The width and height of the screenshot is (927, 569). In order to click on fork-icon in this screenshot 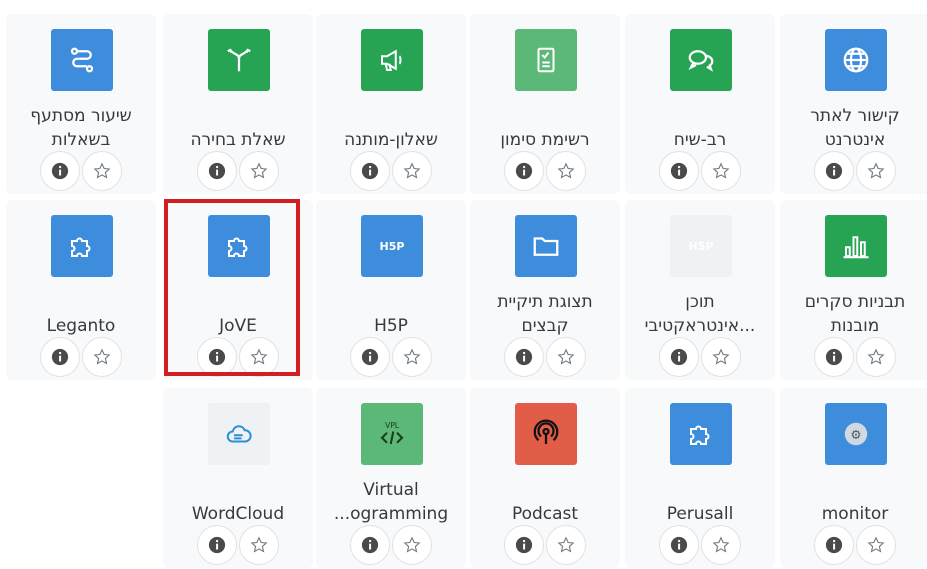, I will do `click(239, 60)`.